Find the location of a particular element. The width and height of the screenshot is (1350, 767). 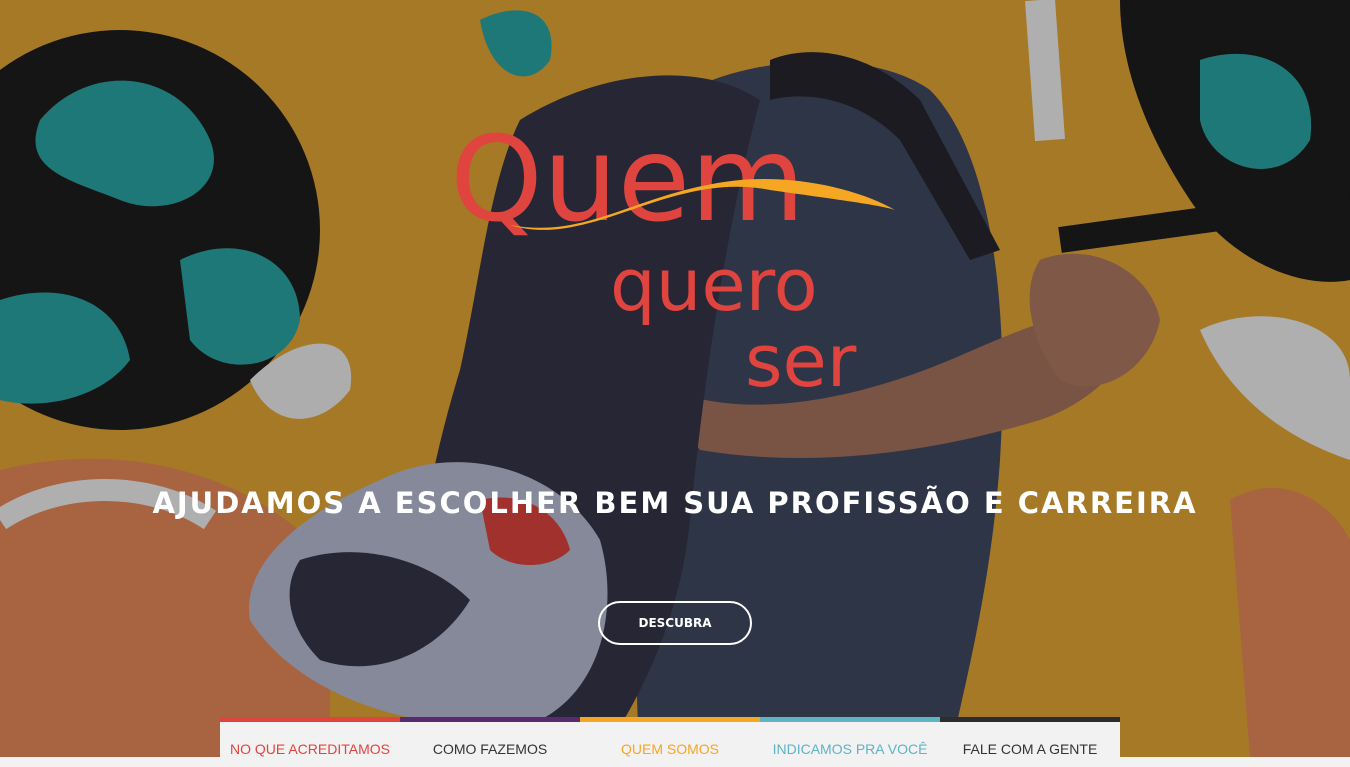

discover-button: DESCUBRA is located at coordinates (675, 623).